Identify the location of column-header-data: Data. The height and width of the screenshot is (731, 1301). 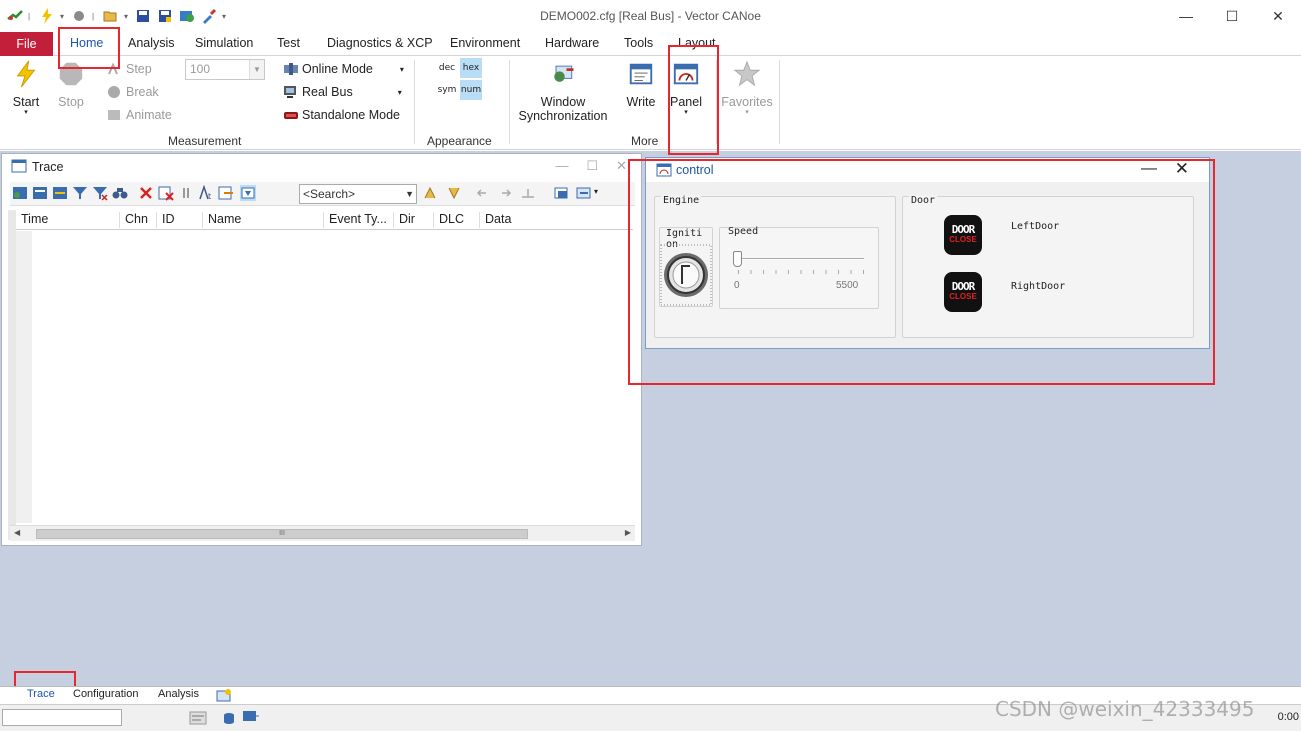
(556, 220).